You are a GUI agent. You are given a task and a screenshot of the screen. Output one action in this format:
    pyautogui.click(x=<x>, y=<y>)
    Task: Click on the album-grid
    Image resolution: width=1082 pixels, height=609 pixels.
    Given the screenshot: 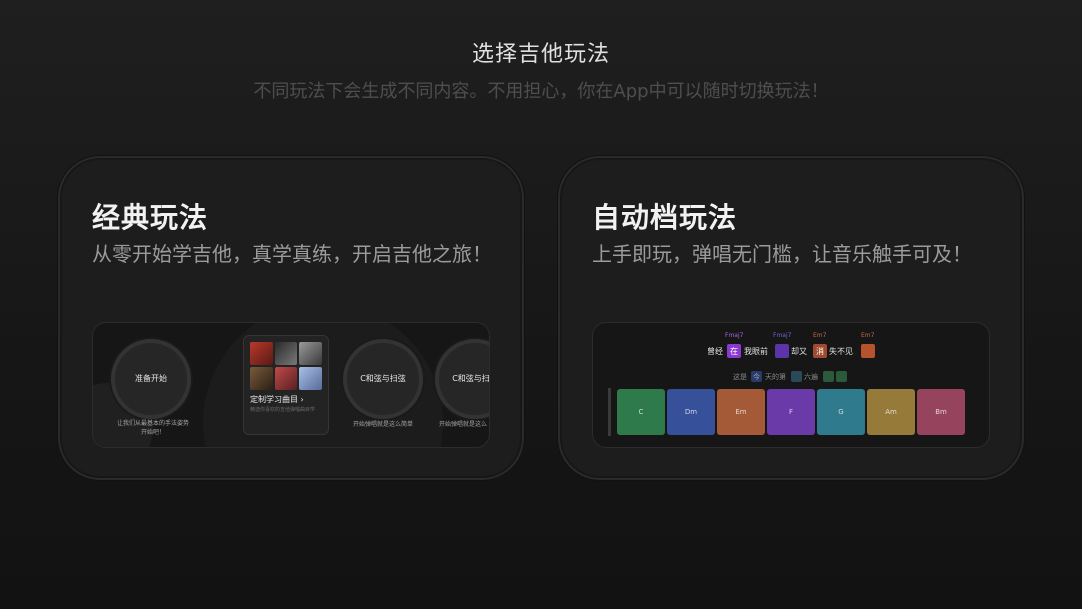 What is the action you would take?
    pyautogui.click(x=286, y=366)
    